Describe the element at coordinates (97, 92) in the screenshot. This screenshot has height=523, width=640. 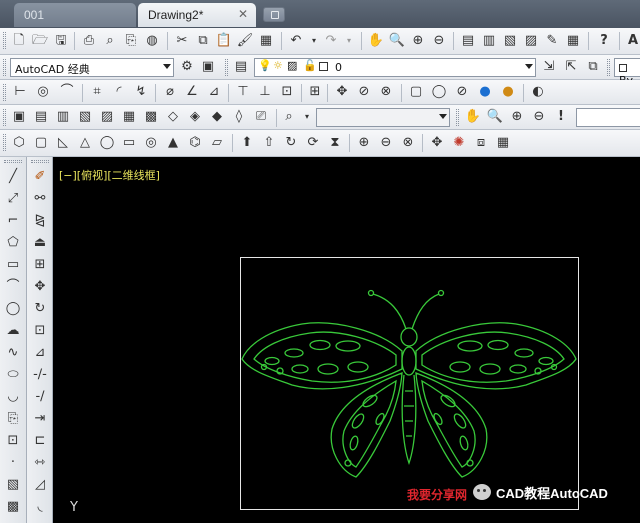
I see `ordinate-icon: ⌗` at that location.